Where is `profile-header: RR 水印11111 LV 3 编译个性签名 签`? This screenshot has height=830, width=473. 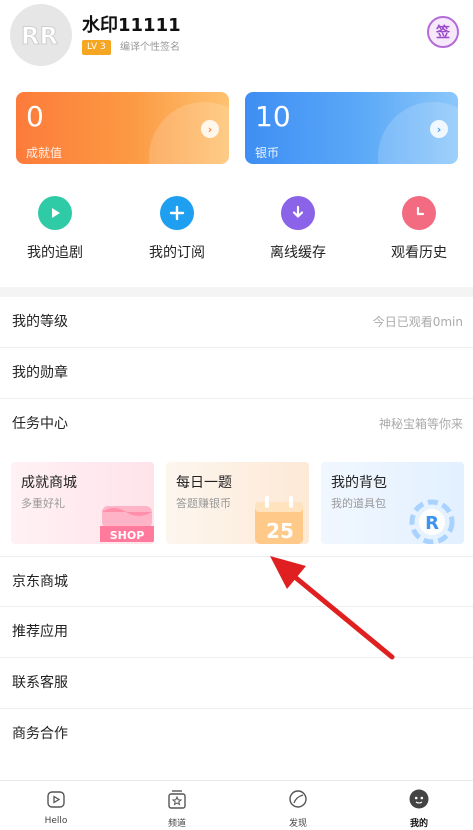 profile-header: RR 水印11111 LV 3 编译个性签名 签 is located at coordinates (236, 40).